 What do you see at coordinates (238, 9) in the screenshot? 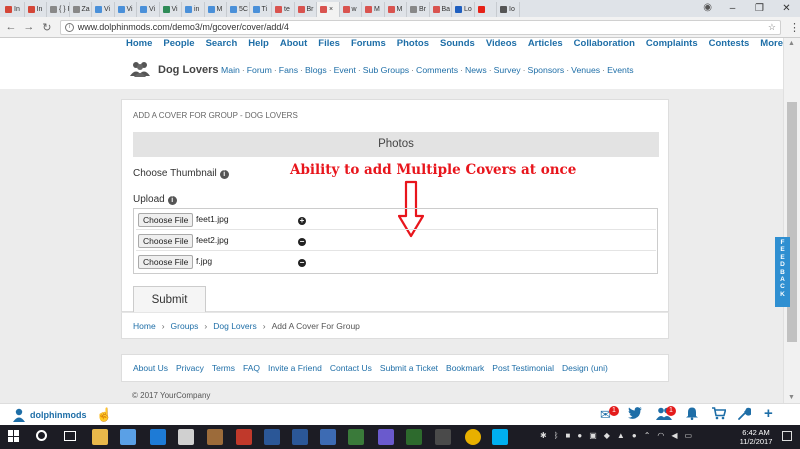
I see `browser-tab: 5C` at bounding box center [238, 9].